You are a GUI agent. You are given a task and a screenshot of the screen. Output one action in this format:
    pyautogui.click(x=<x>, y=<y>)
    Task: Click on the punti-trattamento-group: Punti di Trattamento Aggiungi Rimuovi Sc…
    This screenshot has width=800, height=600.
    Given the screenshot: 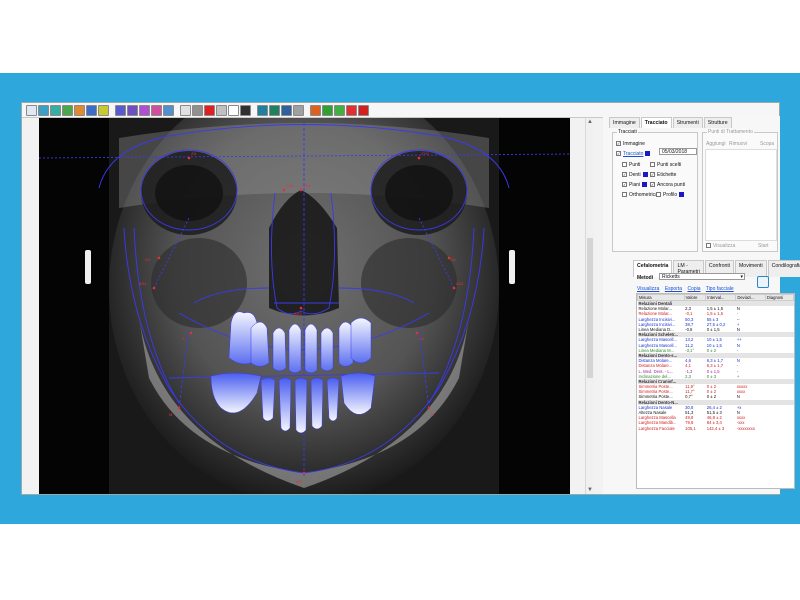 What is the action you would take?
    pyautogui.click(x=740, y=190)
    